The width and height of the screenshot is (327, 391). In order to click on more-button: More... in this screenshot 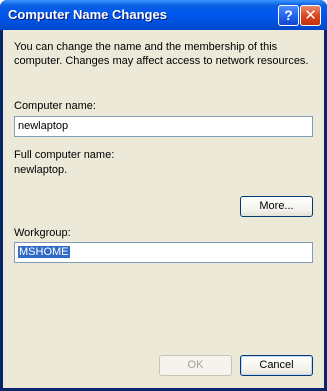, I will do `click(276, 206)`.